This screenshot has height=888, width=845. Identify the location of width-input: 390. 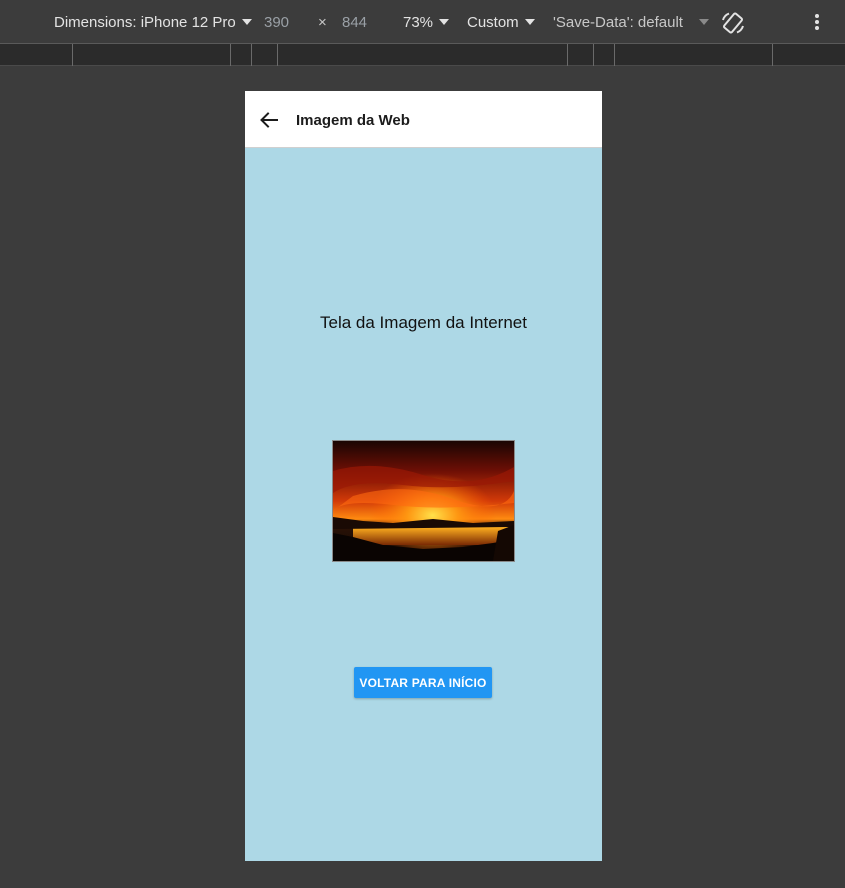
(276, 22).